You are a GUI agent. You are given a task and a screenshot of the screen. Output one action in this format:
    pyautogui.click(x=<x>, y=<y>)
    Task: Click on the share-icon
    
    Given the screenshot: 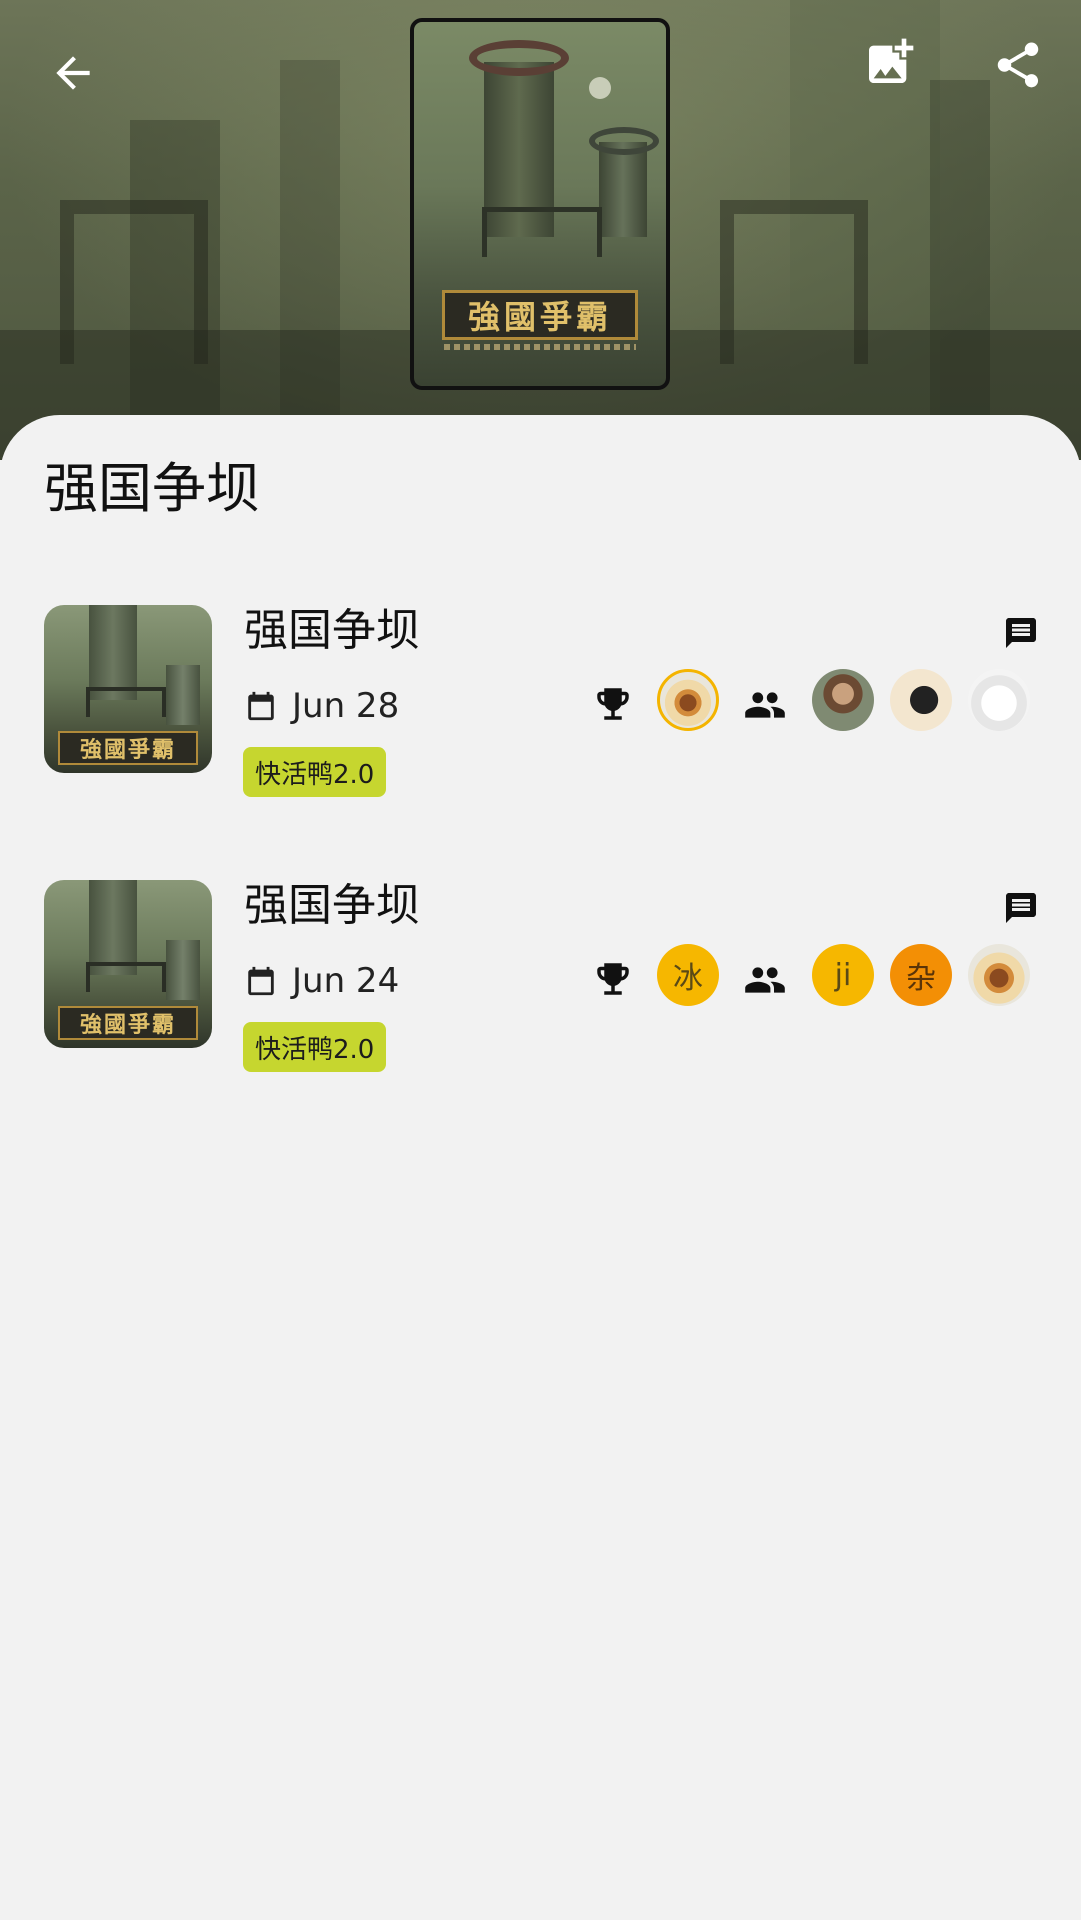 What is the action you would take?
    pyautogui.click(x=1018, y=65)
    